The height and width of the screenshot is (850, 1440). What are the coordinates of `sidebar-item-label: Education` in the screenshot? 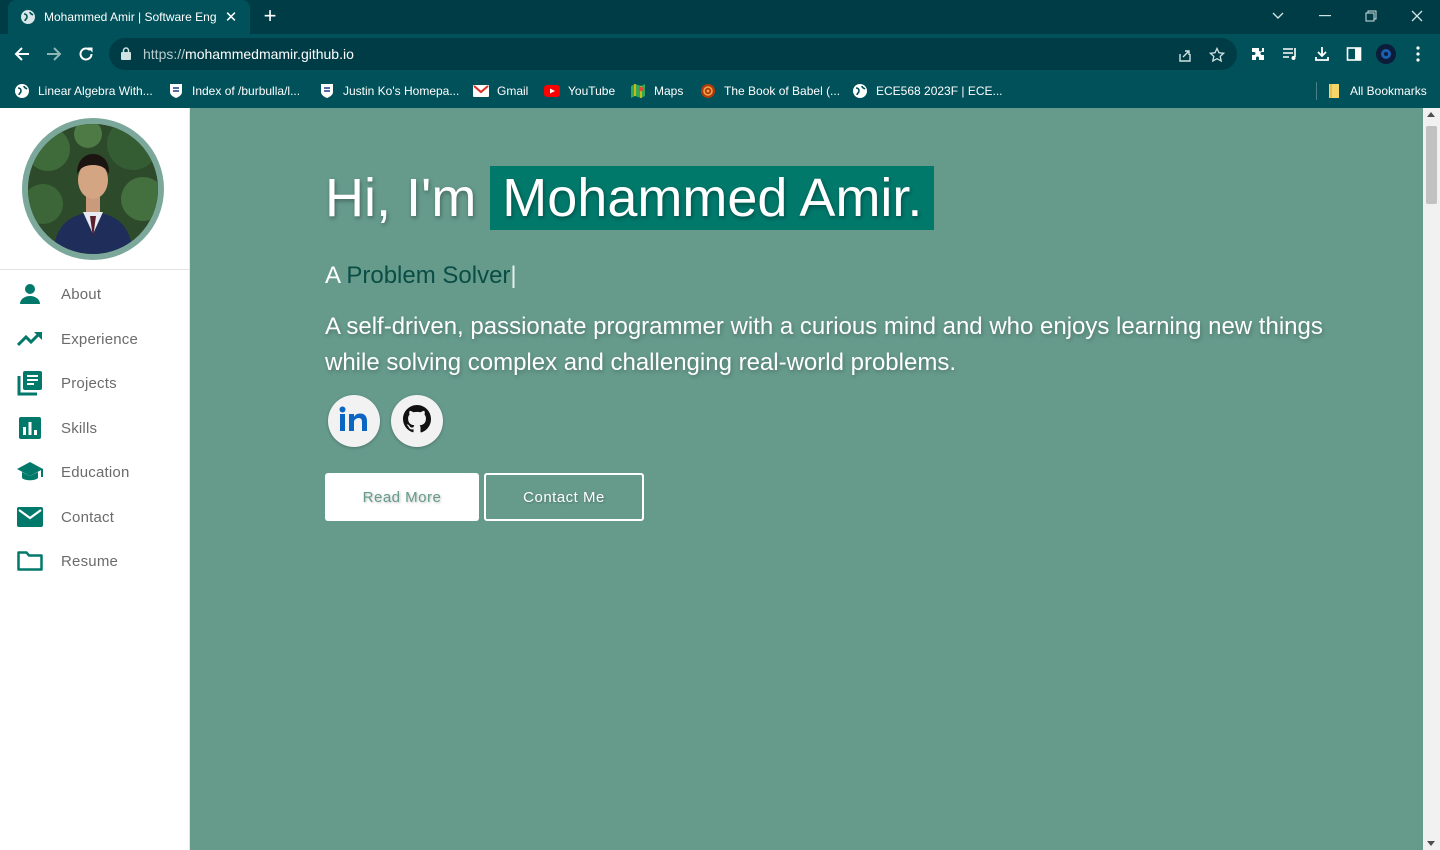 It's located at (95, 472).